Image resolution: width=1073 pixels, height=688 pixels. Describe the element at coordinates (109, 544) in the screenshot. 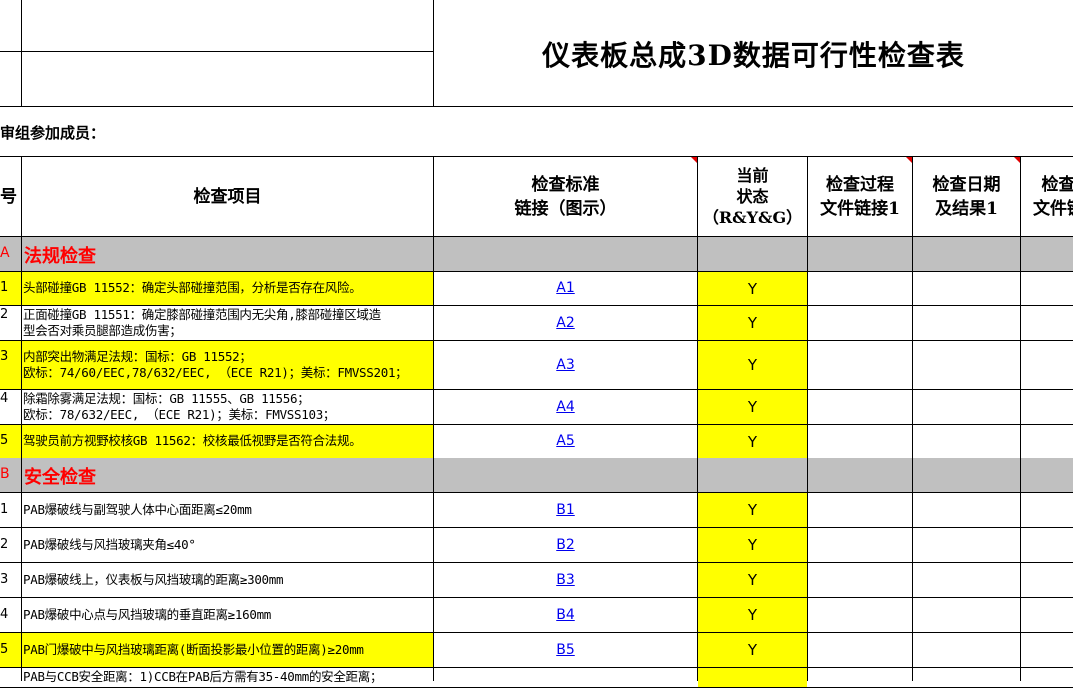

I see `check-item-line: PAB爆破线与风挡玻璃夹角≤40°` at that location.